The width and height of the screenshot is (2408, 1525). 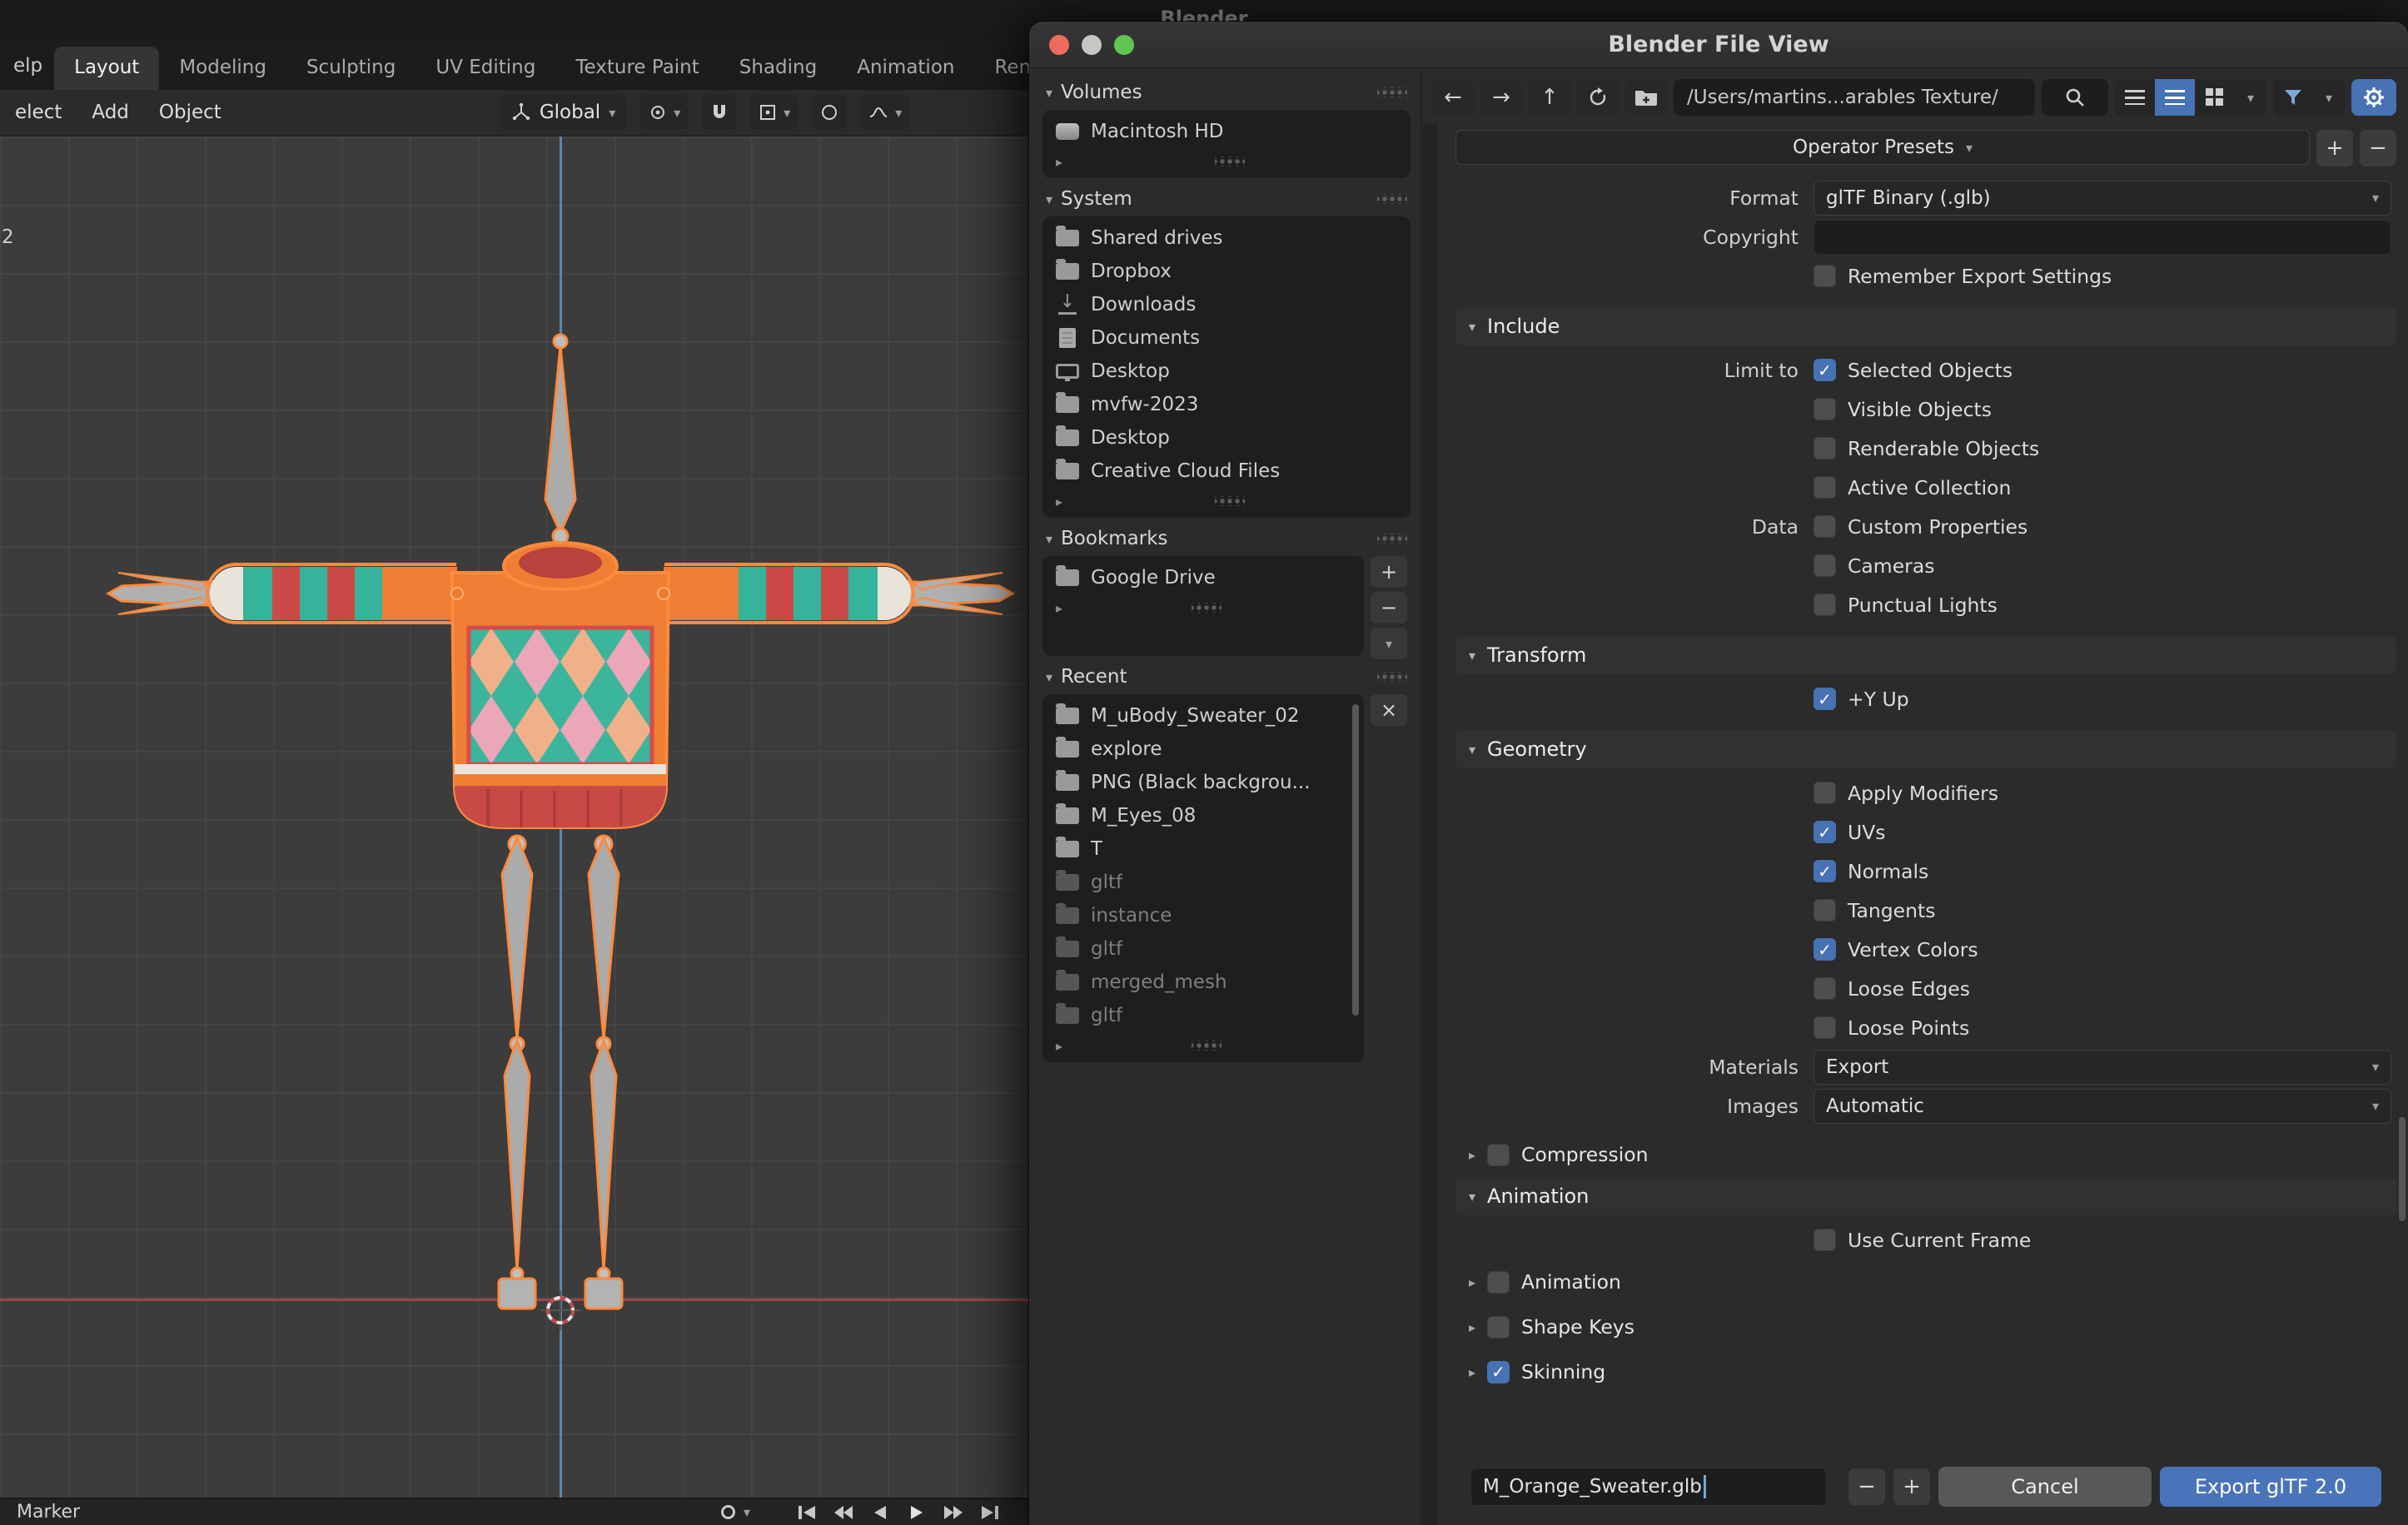 I want to click on uvs-checkbox, so click(x=1825, y=832).